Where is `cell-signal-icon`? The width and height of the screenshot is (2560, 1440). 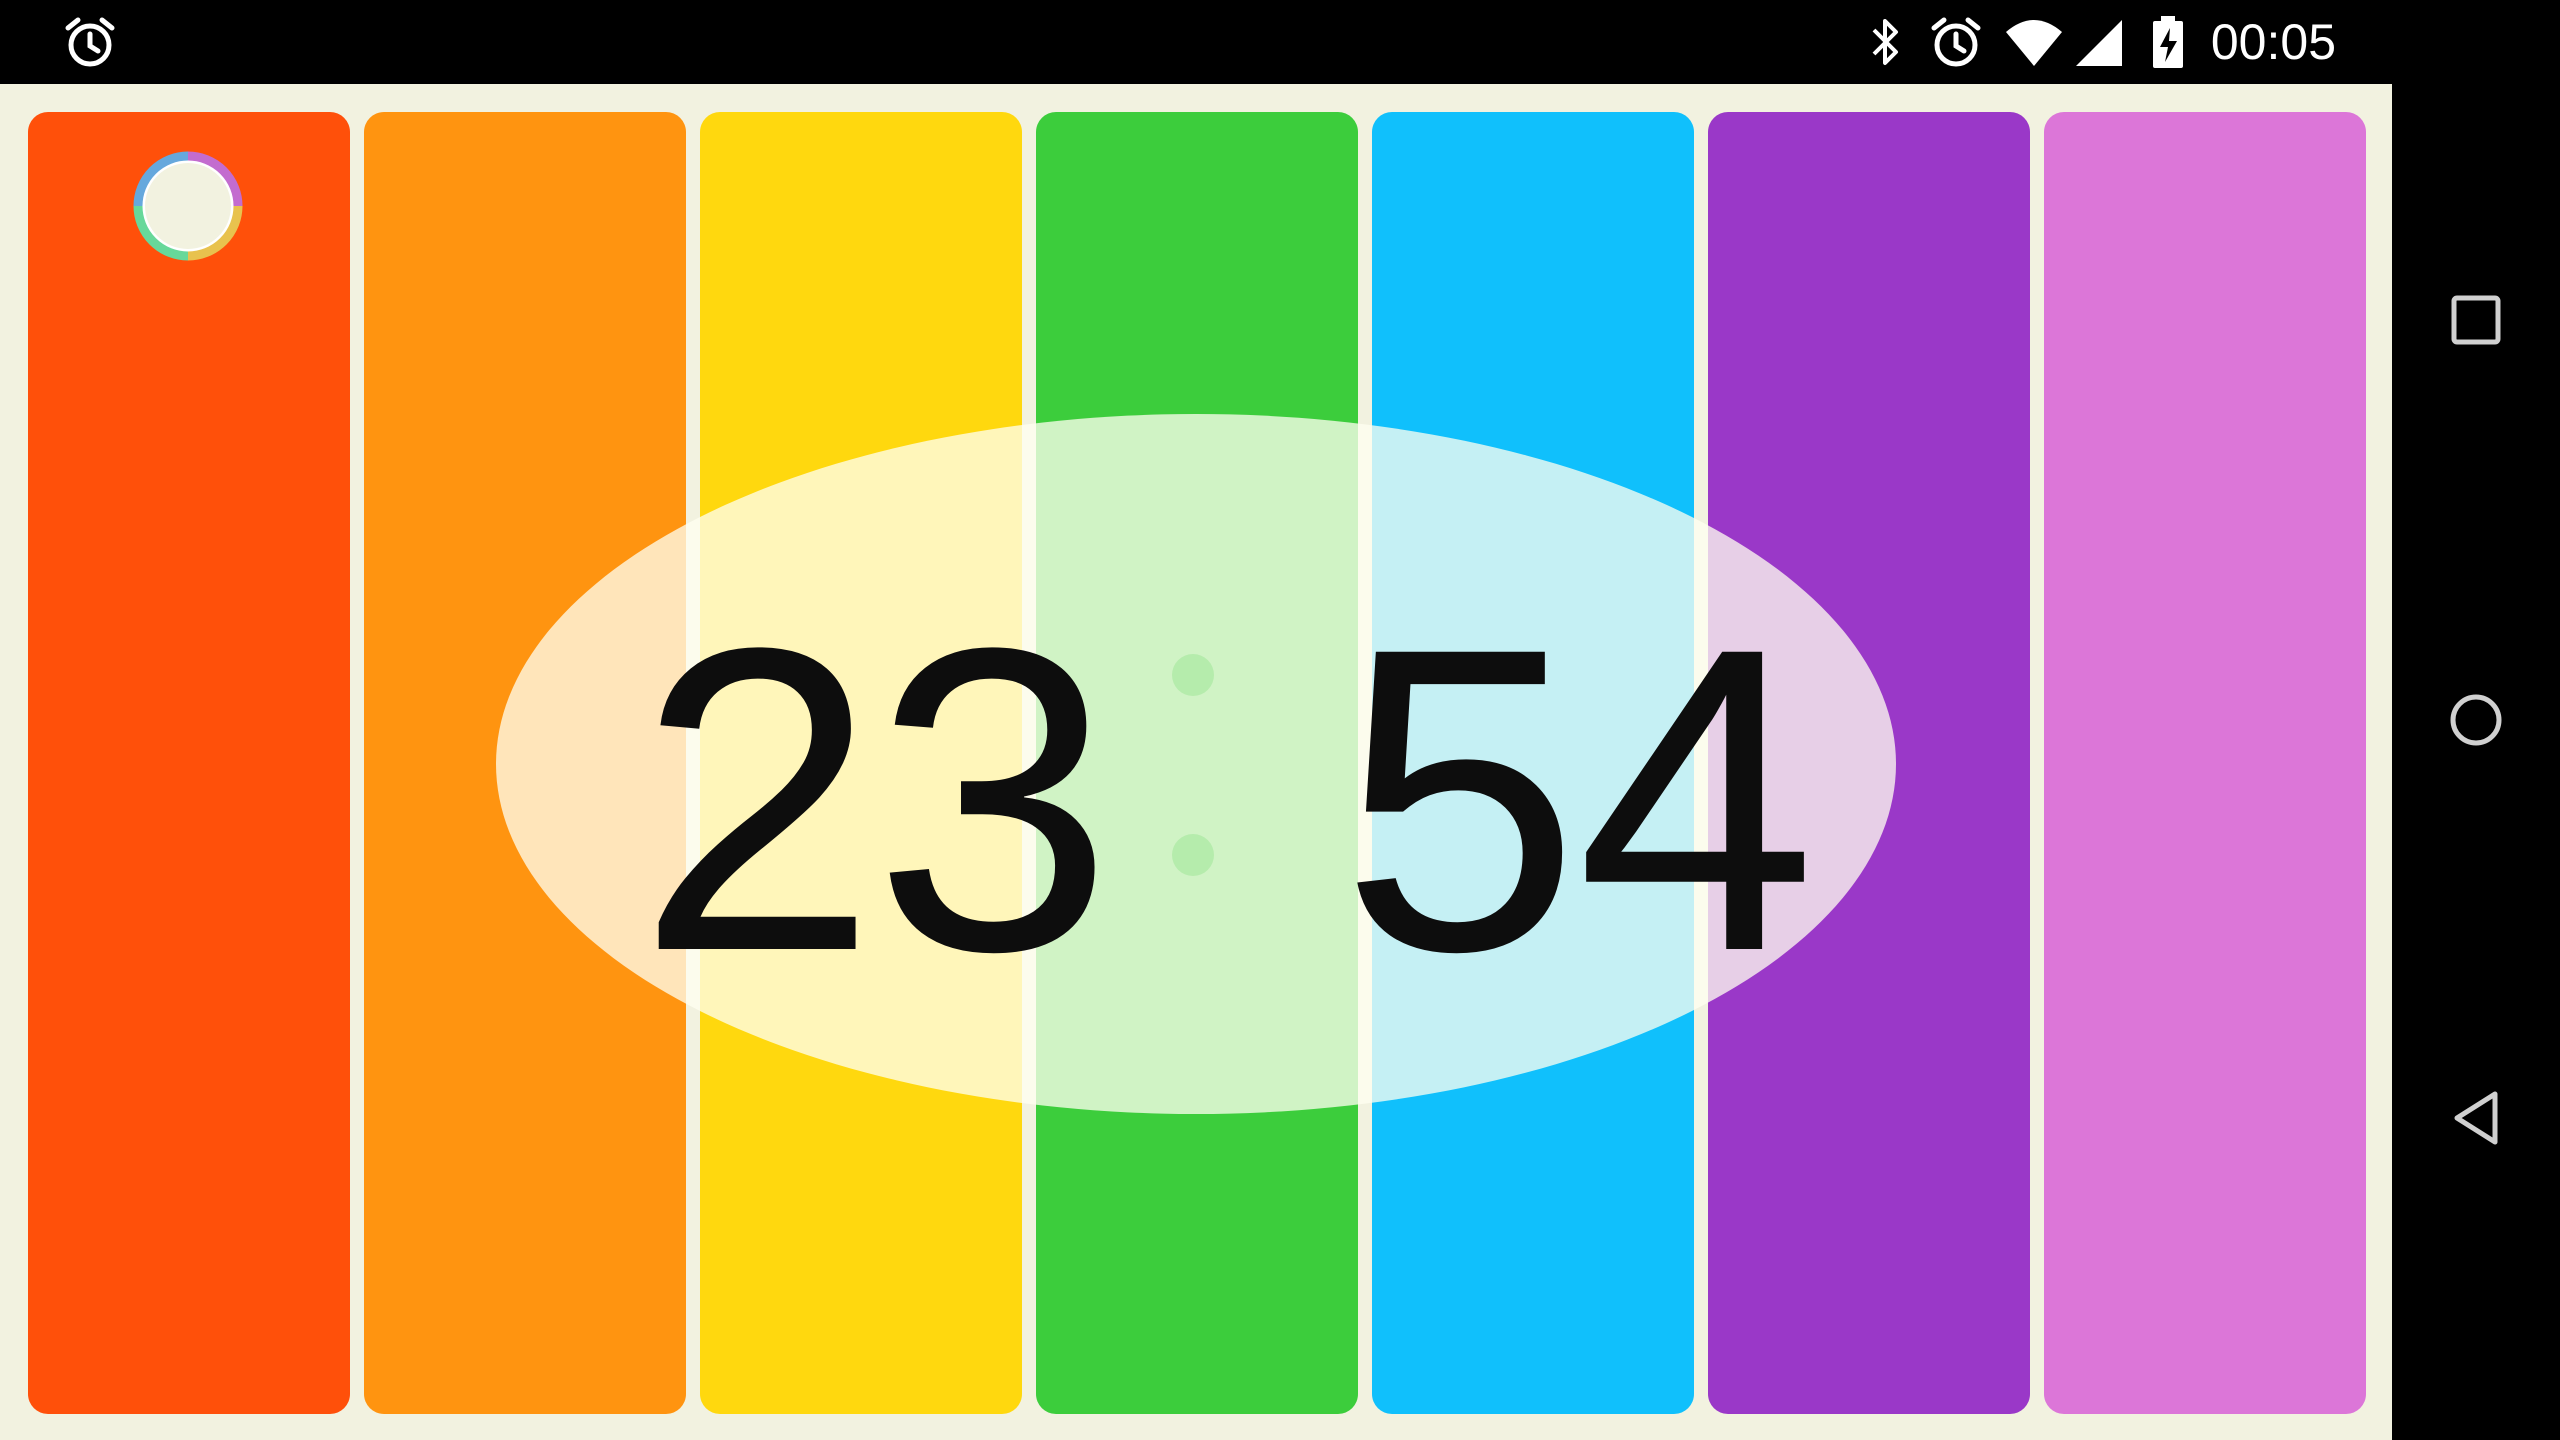 cell-signal-icon is located at coordinates (2099, 44).